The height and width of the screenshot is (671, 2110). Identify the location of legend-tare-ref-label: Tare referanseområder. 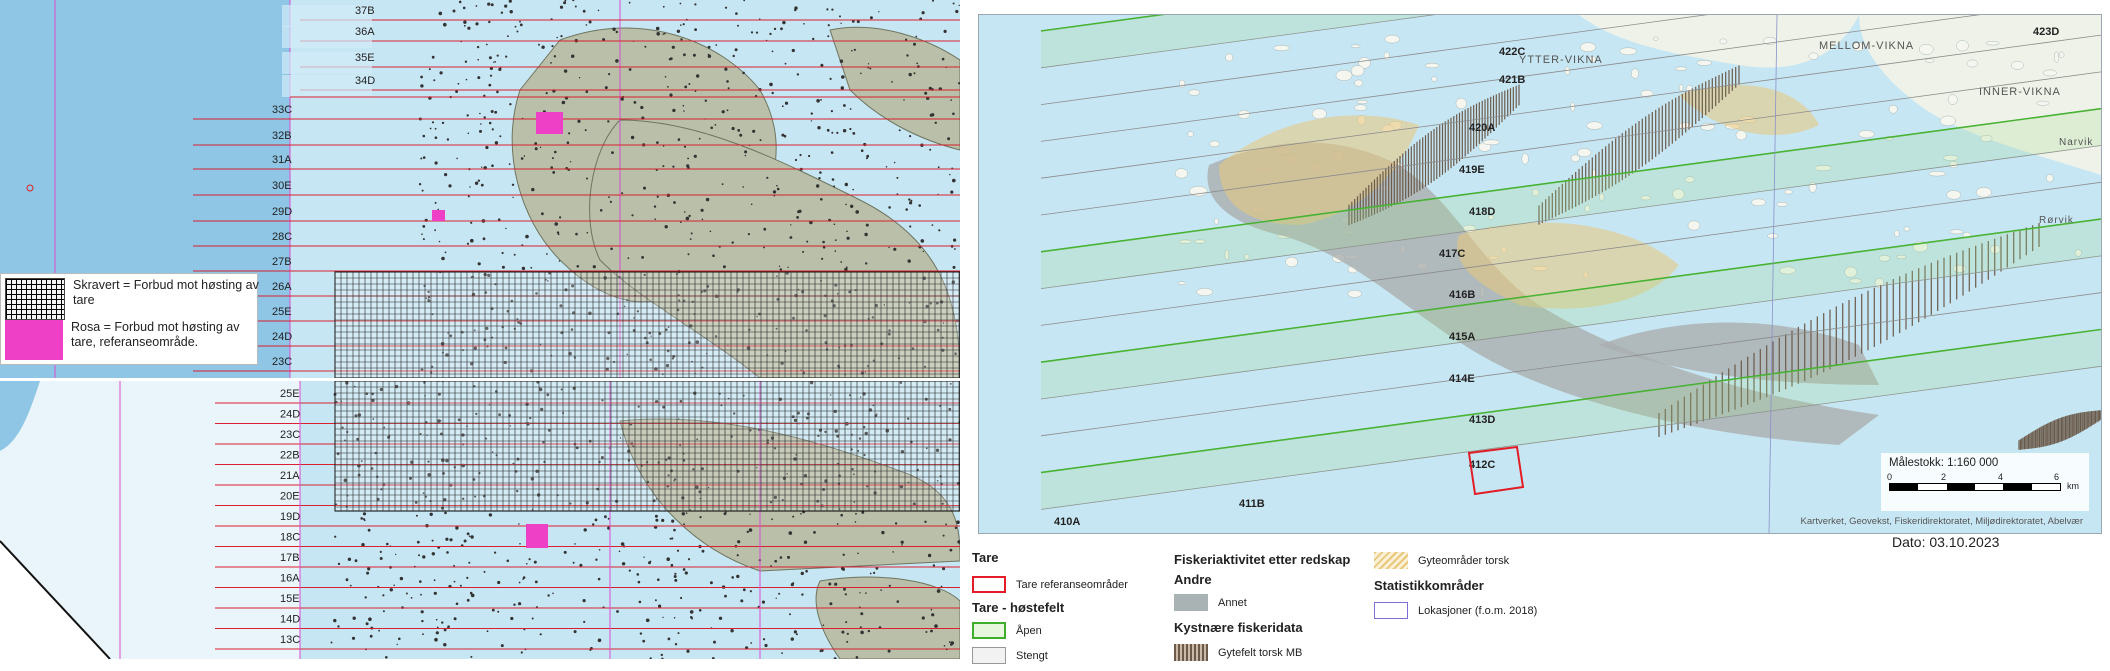
(1072, 584).